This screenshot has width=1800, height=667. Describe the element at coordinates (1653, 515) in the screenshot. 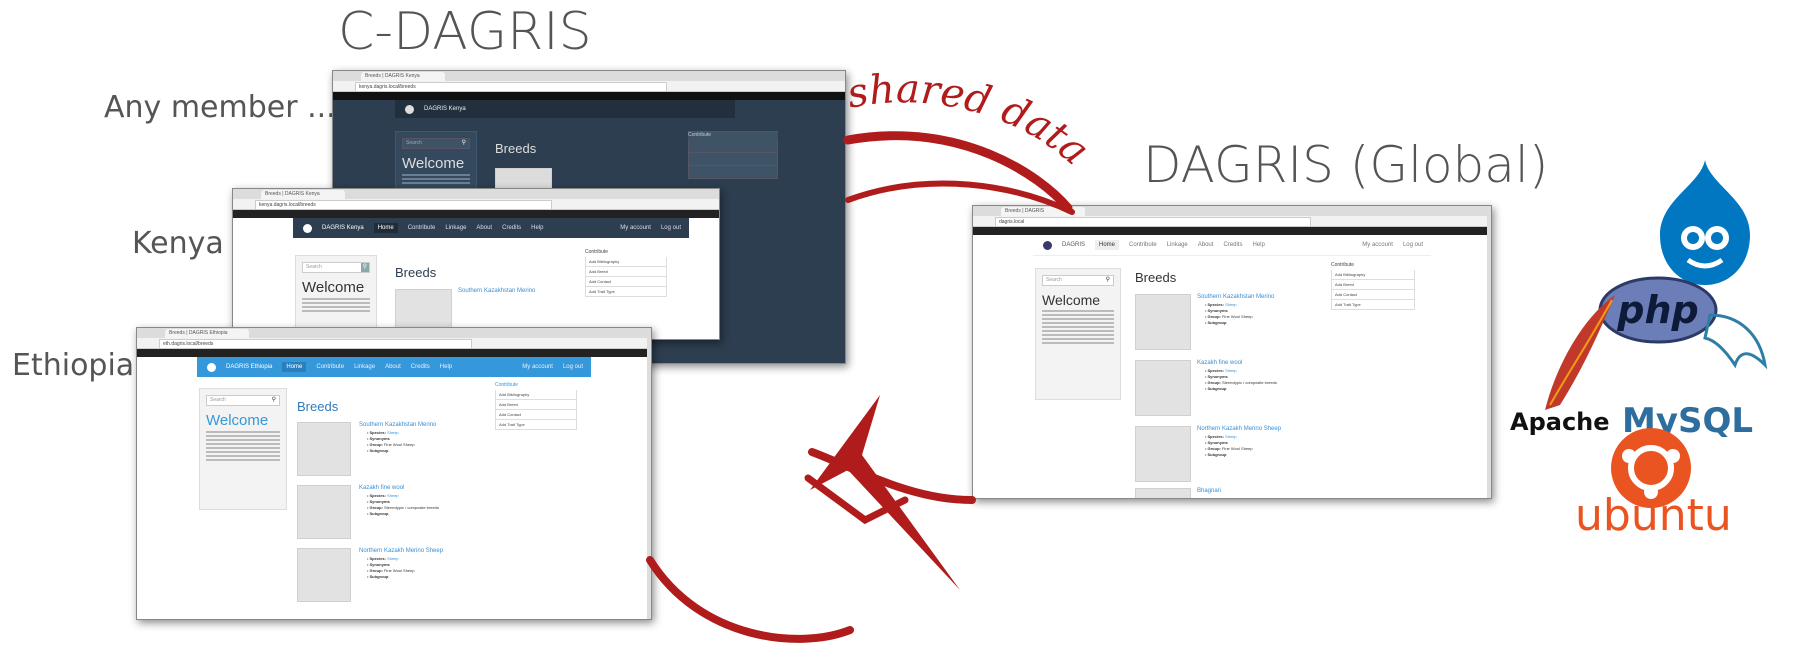

I see `ubuntu-label: ubuntu` at that location.